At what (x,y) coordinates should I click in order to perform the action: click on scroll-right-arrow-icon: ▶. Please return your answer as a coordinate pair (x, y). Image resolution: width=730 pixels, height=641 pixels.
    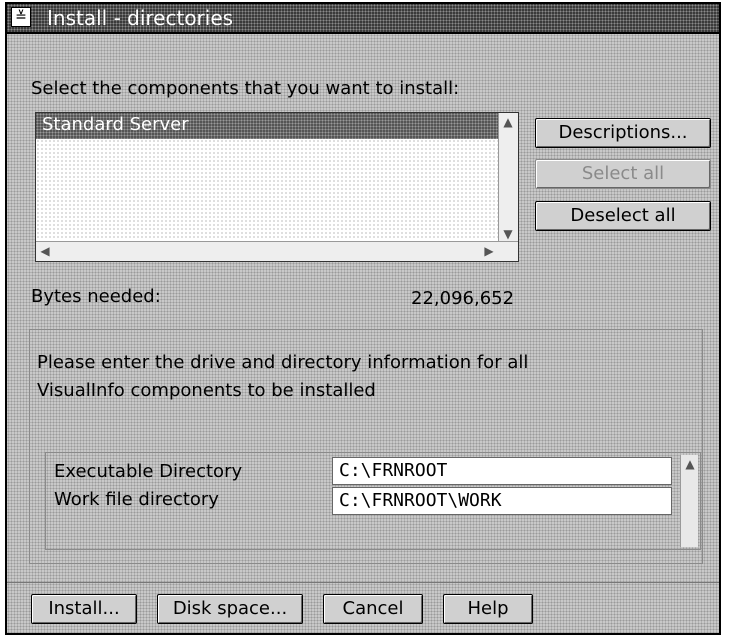
    Looking at the image, I should click on (489, 251).